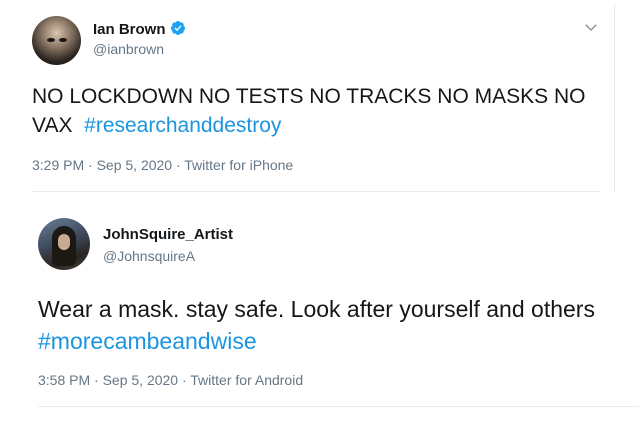 Image resolution: width=639 pixels, height=431 pixels. What do you see at coordinates (128, 49) in the screenshot?
I see `author-handle: @ianbrown` at bounding box center [128, 49].